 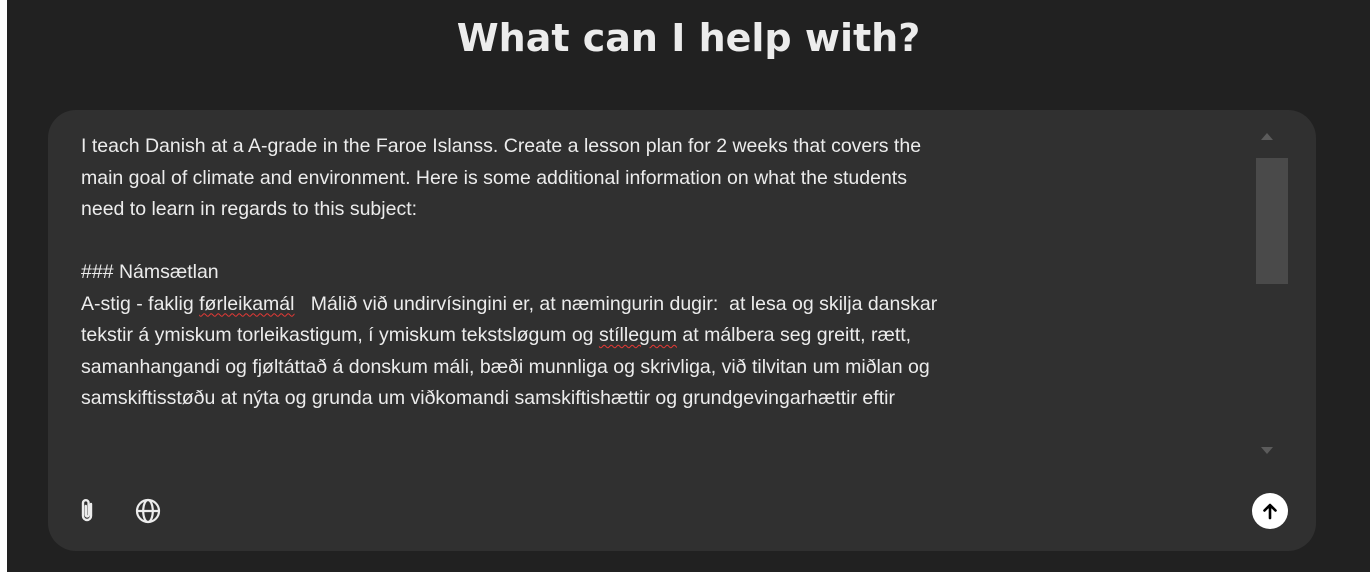 I want to click on attach-button, so click(x=87, y=511).